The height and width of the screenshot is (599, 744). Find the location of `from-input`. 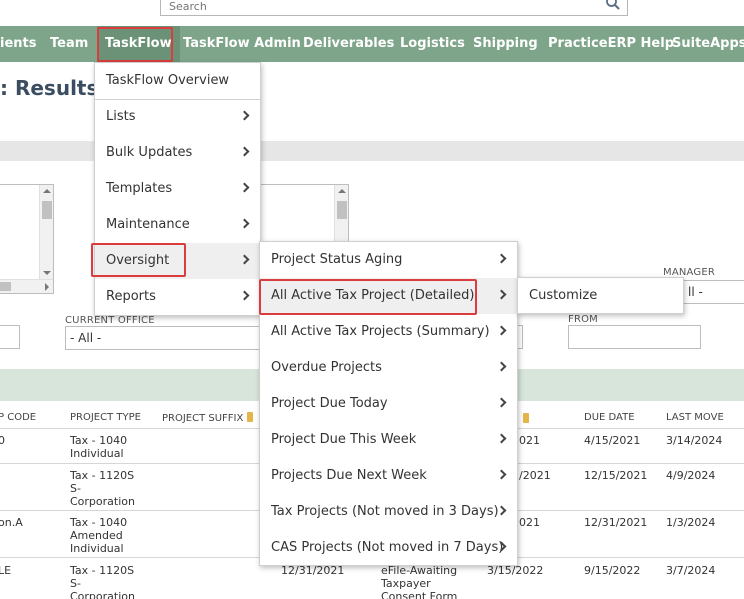

from-input is located at coordinates (634, 337).